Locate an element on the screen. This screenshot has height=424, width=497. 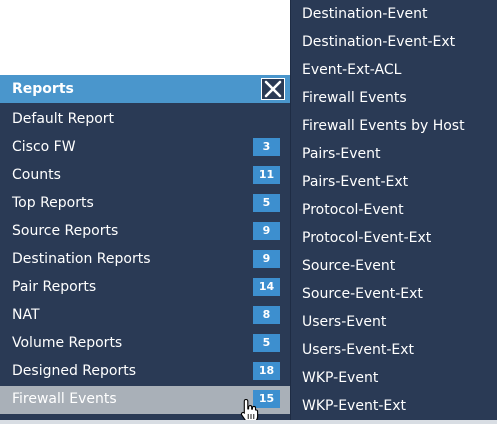
submenu-item-label: Source-Event is located at coordinates (349, 266).